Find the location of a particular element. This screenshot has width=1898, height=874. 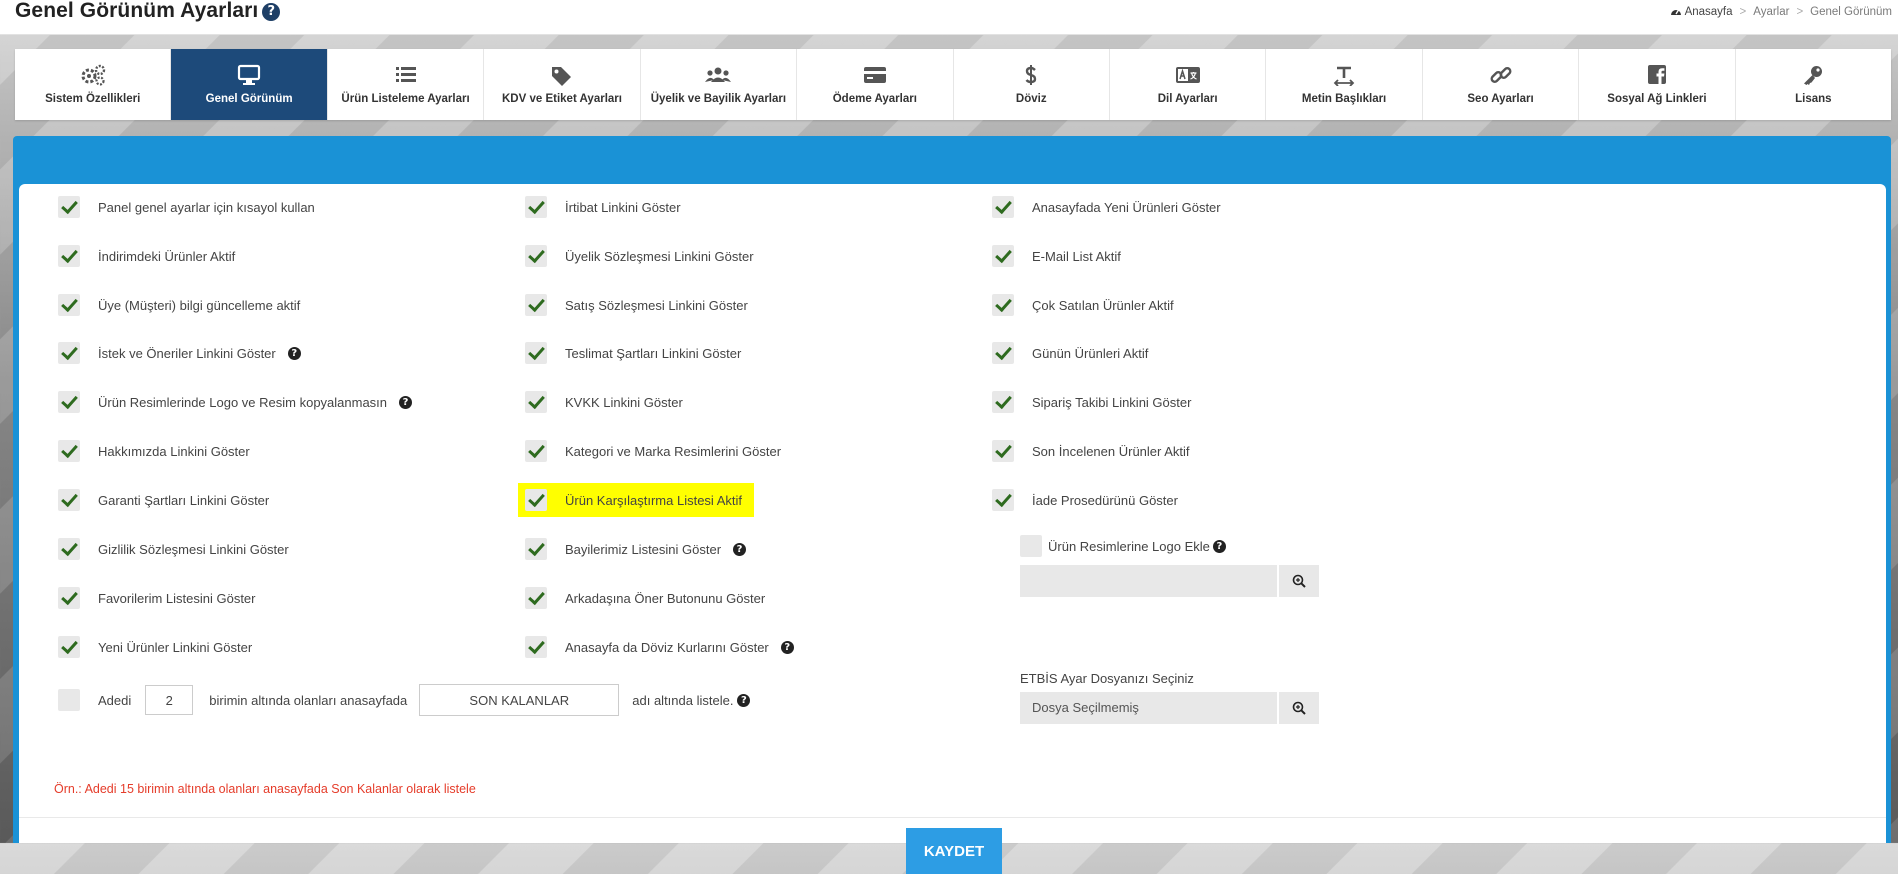

etbis-file-picker: Dosya Seçilmemiş is located at coordinates (1169, 708).